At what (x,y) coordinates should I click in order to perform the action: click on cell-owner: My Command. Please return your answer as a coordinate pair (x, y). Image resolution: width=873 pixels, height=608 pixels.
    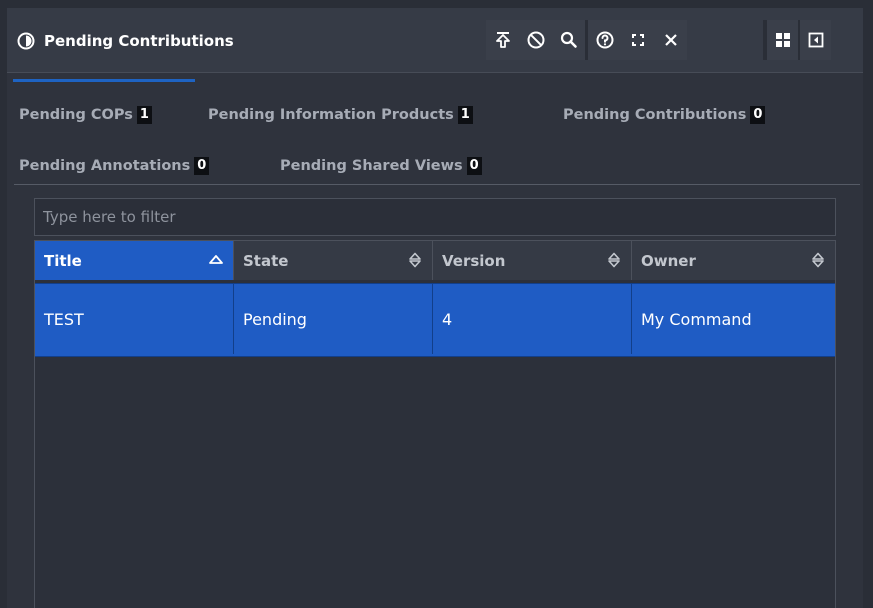
    Looking at the image, I should click on (696, 319).